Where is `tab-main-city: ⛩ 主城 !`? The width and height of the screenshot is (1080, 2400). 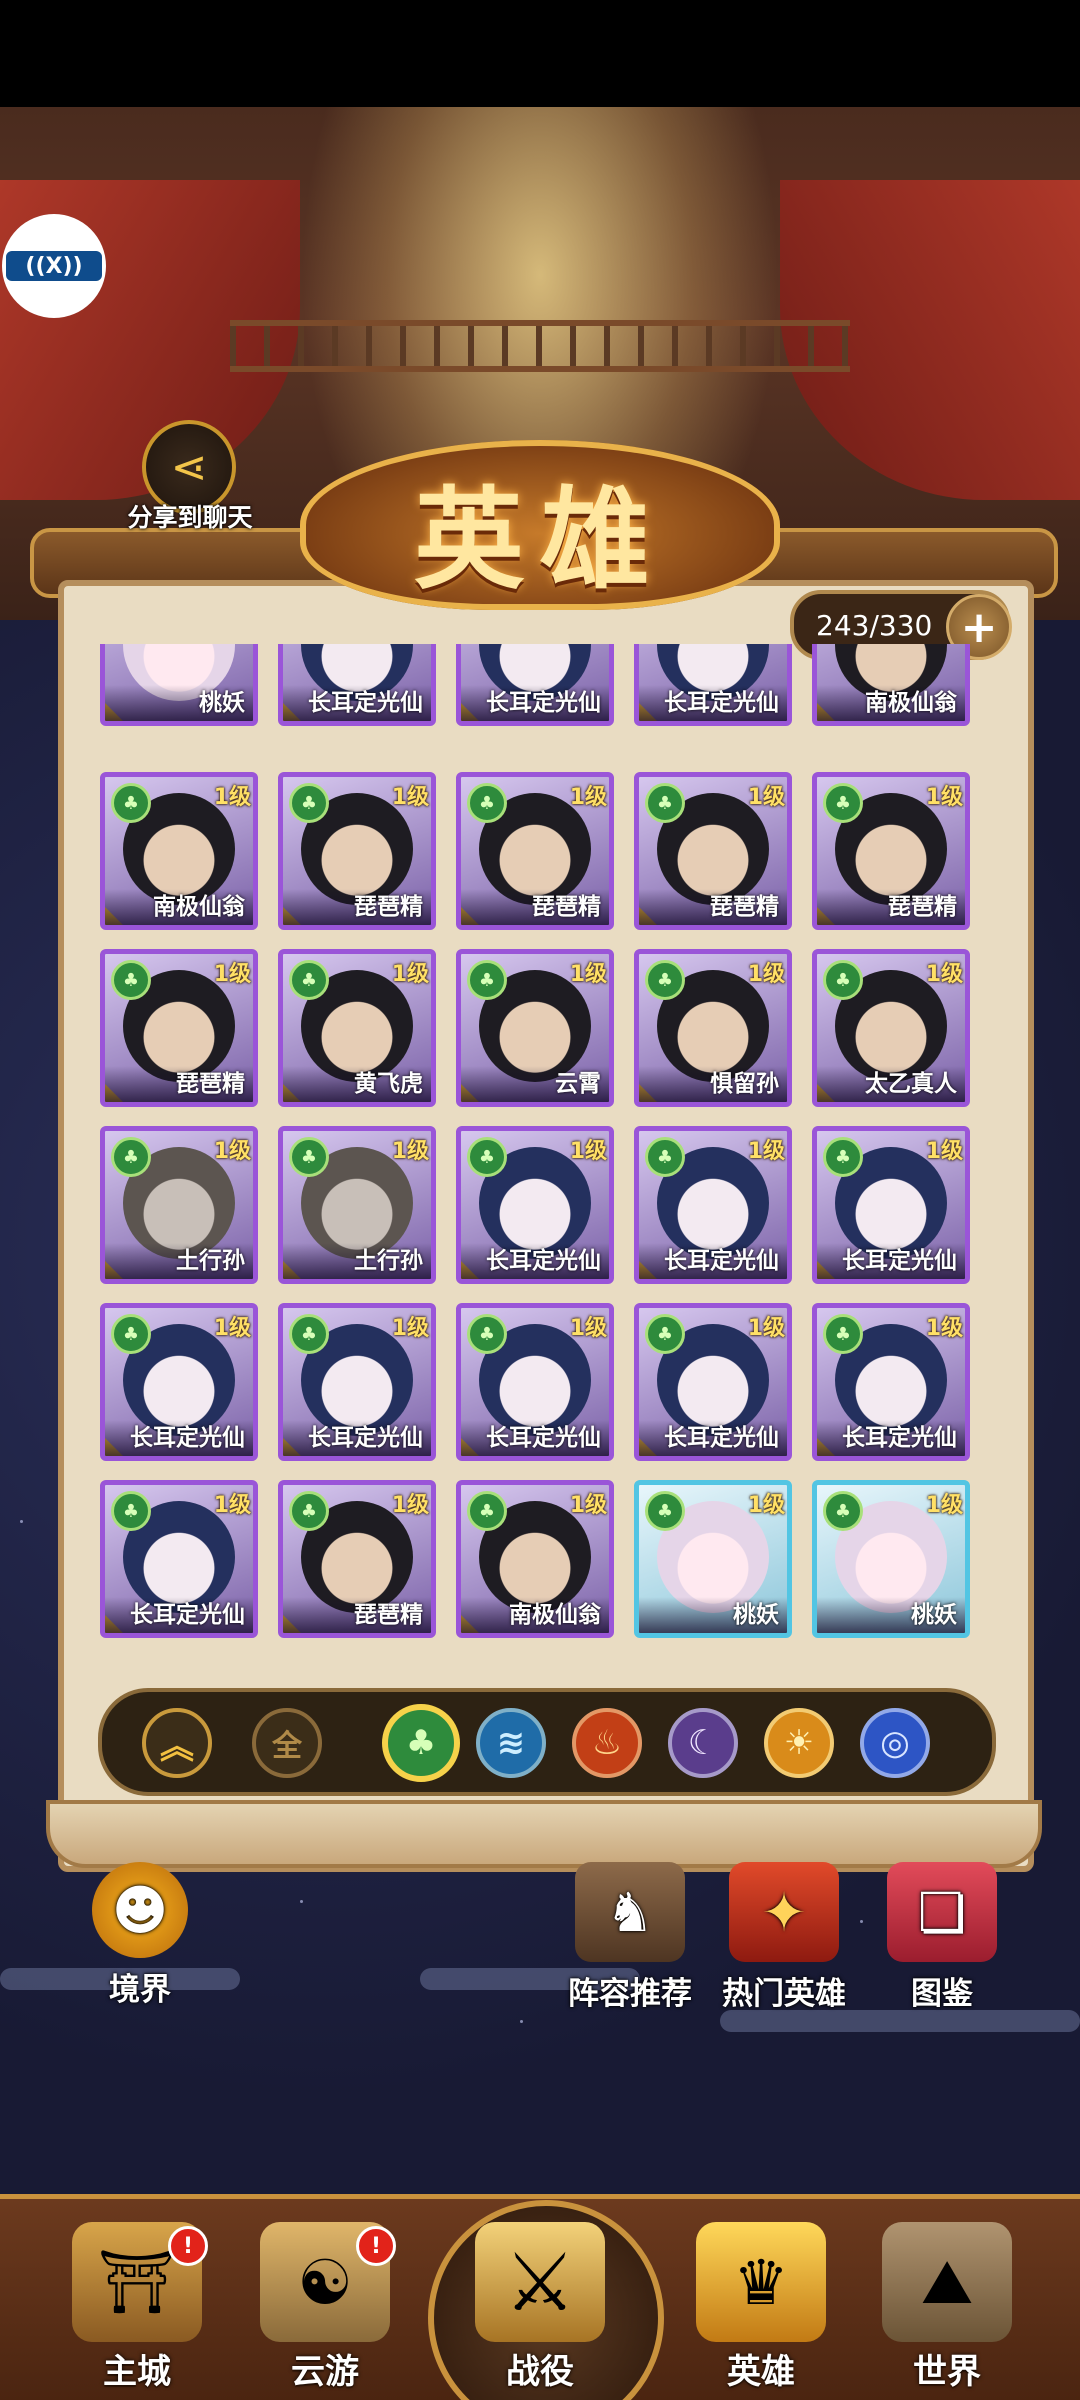
tab-main-city: ⛩ 主城 ! is located at coordinates (137, 2306).